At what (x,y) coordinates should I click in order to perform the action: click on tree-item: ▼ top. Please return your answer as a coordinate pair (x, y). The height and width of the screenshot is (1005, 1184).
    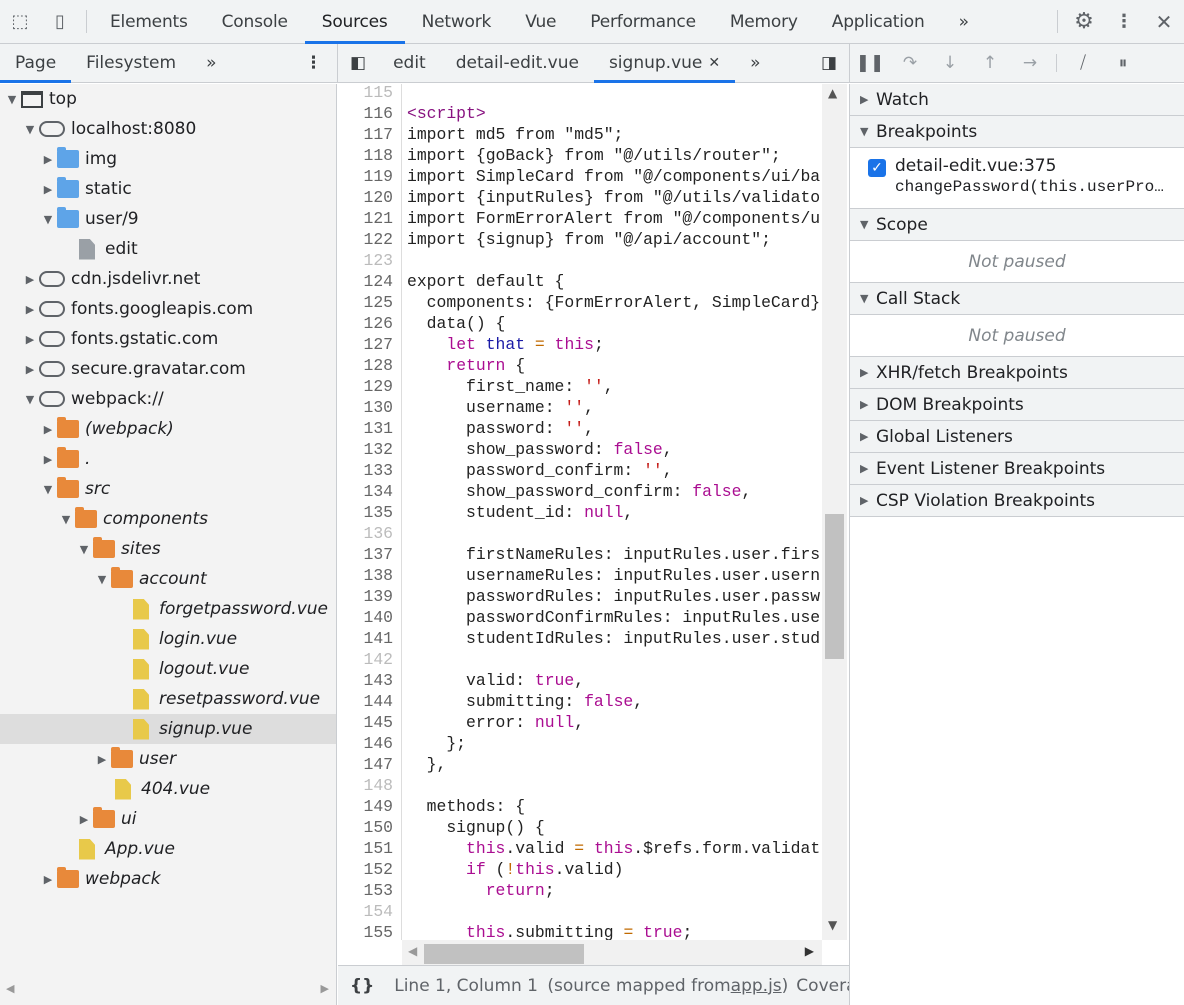
    Looking at the image, I should click on (168, 99).